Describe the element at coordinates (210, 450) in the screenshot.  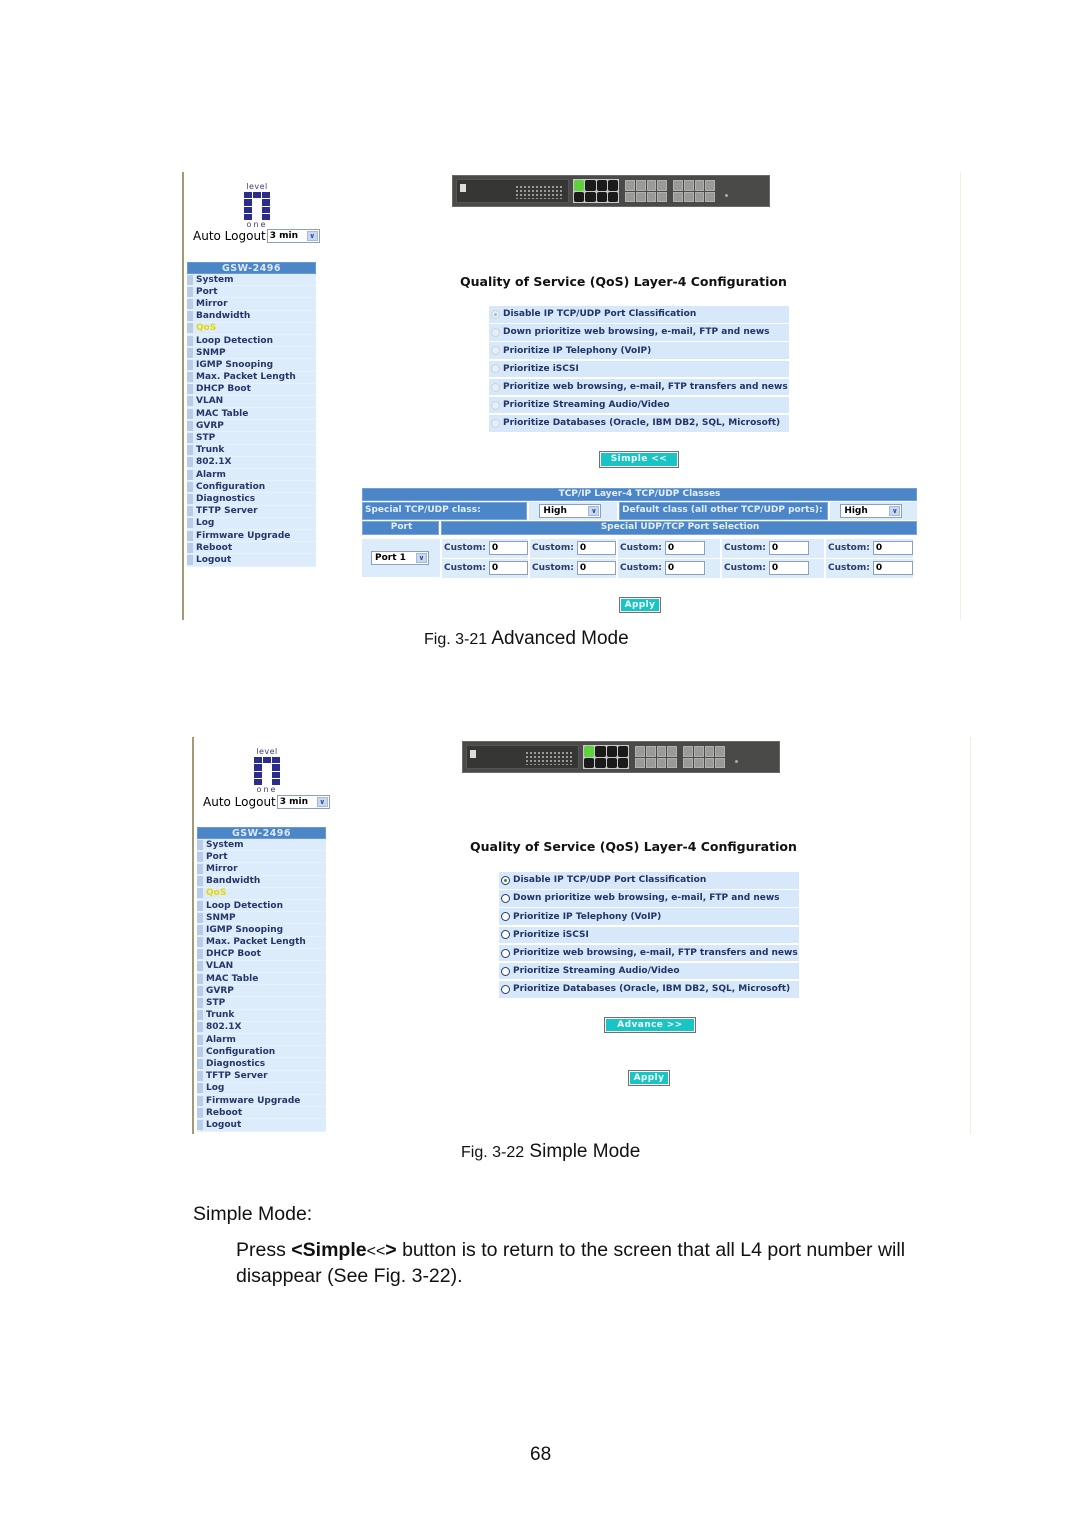
I see `sidebar-item-label: Trunk` at that location.